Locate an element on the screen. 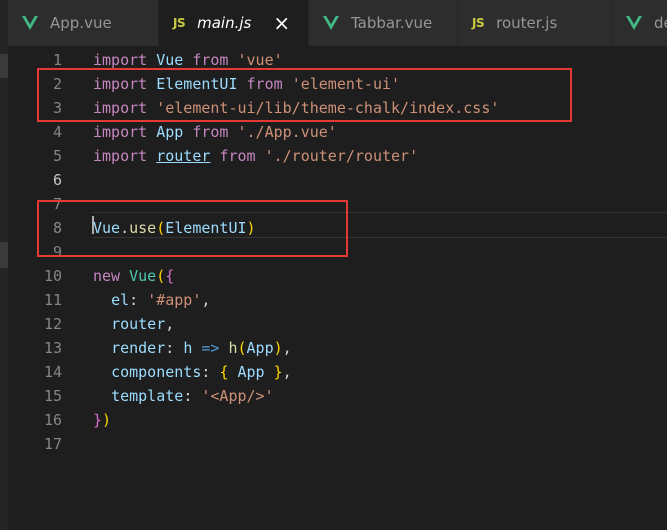 The height and width of the screenshot is (530, 667). code-text: import App from './App.vue' is located at coordinates (215, 132).